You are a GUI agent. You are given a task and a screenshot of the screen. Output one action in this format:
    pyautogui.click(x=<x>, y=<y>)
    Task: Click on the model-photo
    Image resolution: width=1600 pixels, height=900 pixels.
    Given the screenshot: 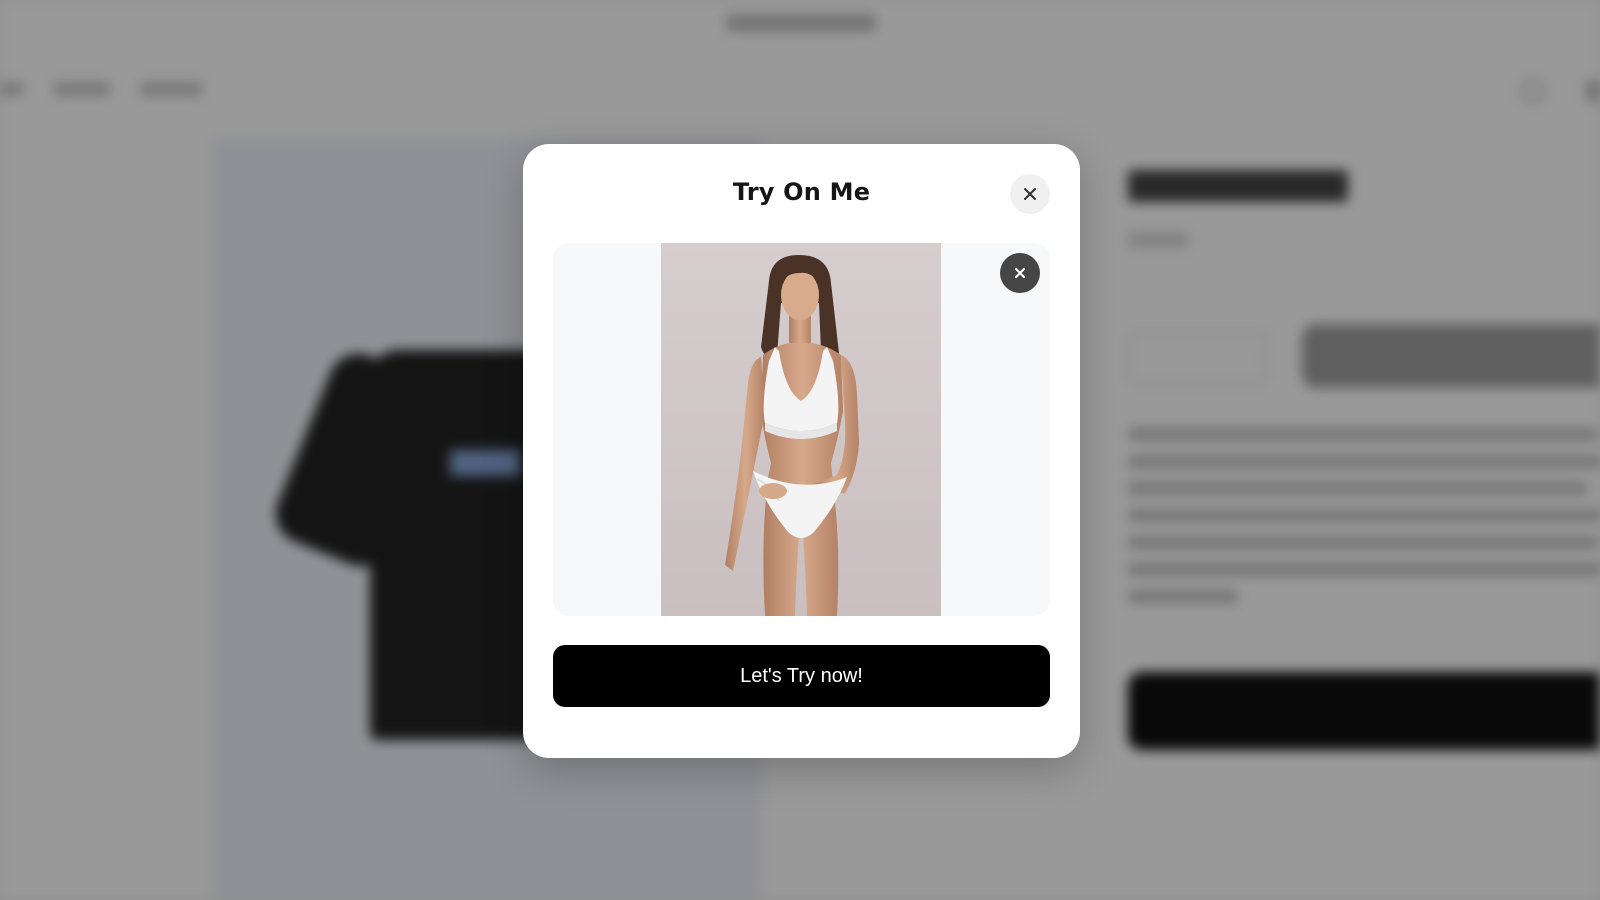 What is the action you would take?
    pyautogui.click(x=801, y=429)
    